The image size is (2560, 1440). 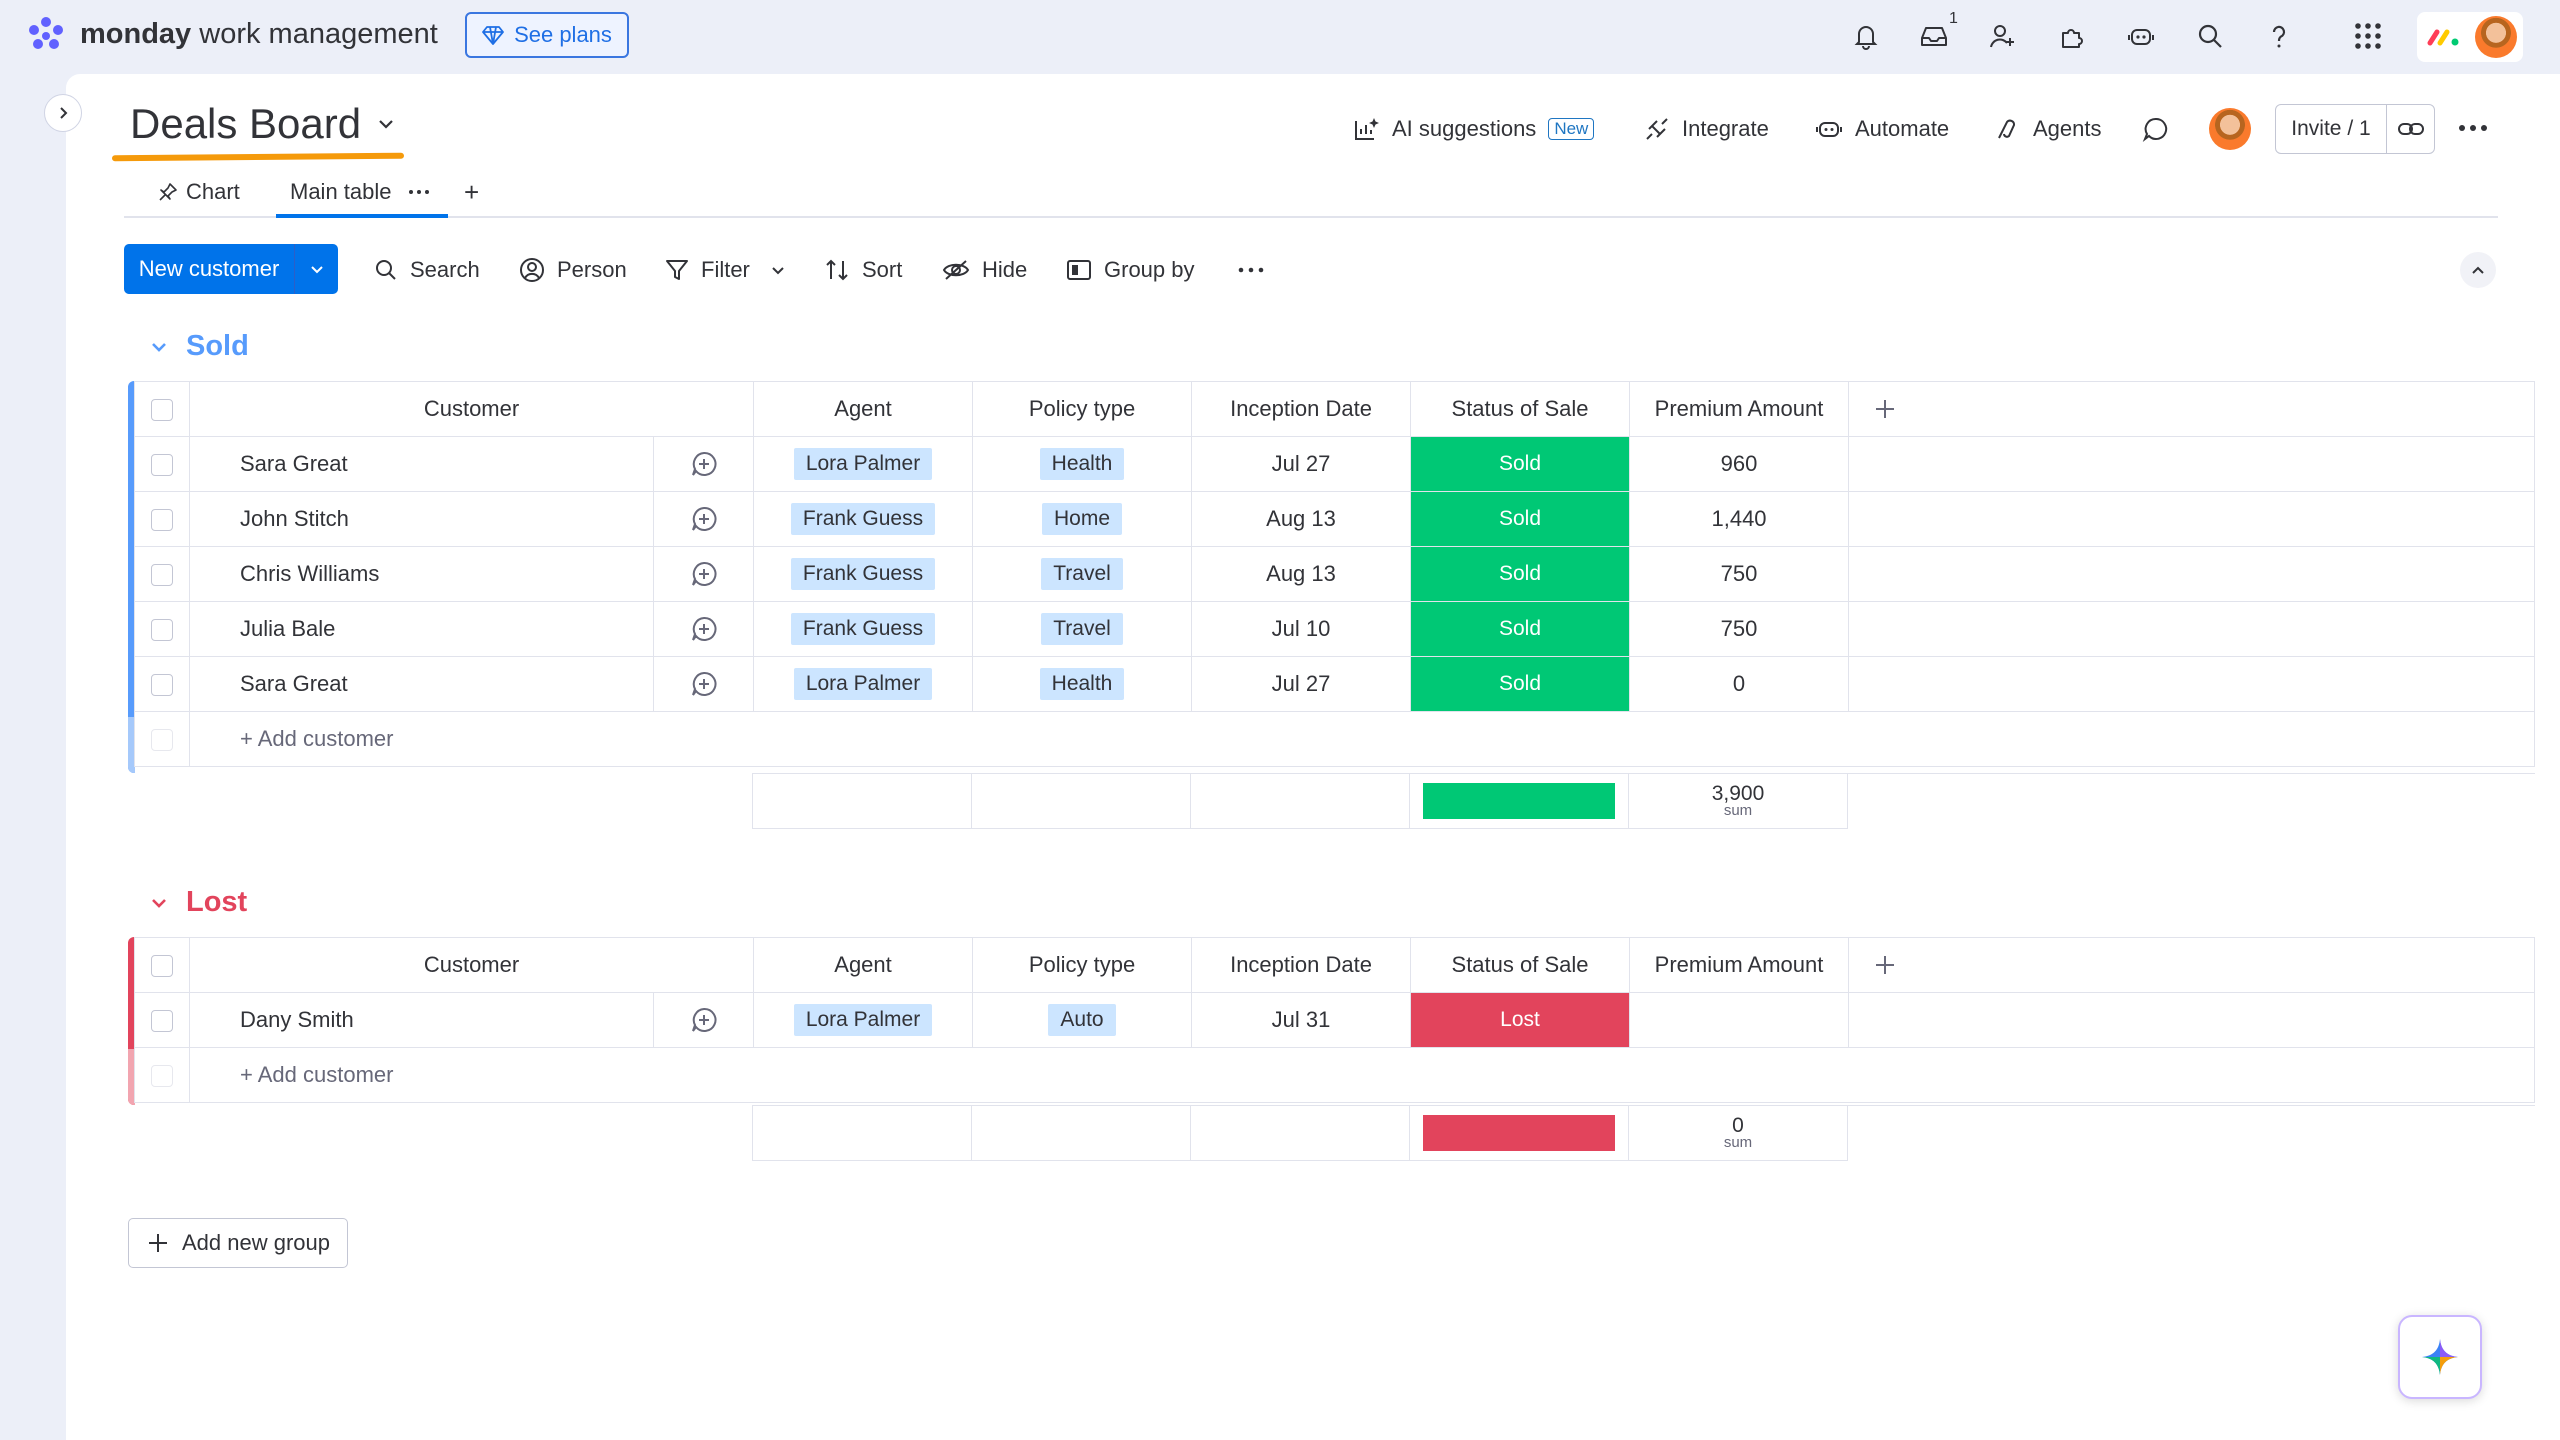 I want to click on updates-button, so click(x=2156, y=129).